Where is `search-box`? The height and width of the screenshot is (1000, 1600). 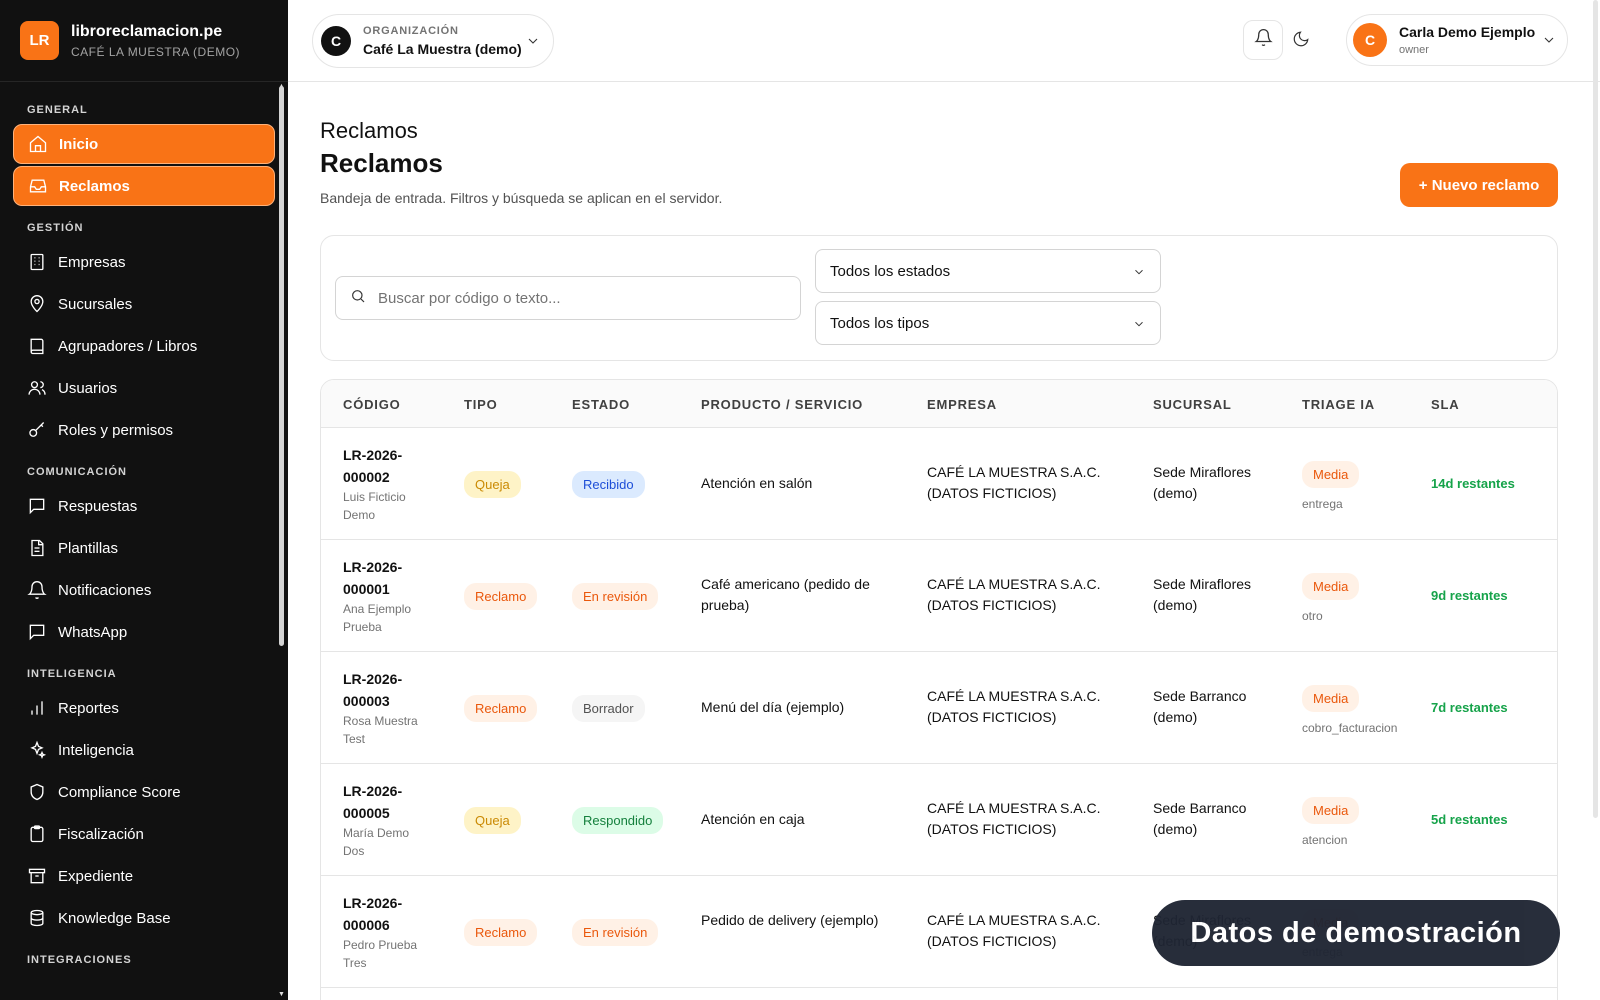
search-box is located at coordinates (568, 298).